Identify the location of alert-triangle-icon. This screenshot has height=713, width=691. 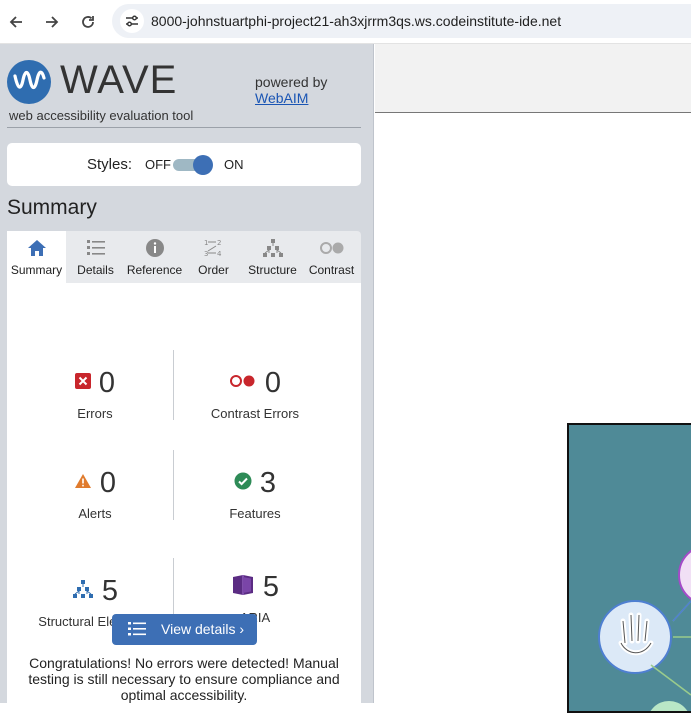
(83, 483).